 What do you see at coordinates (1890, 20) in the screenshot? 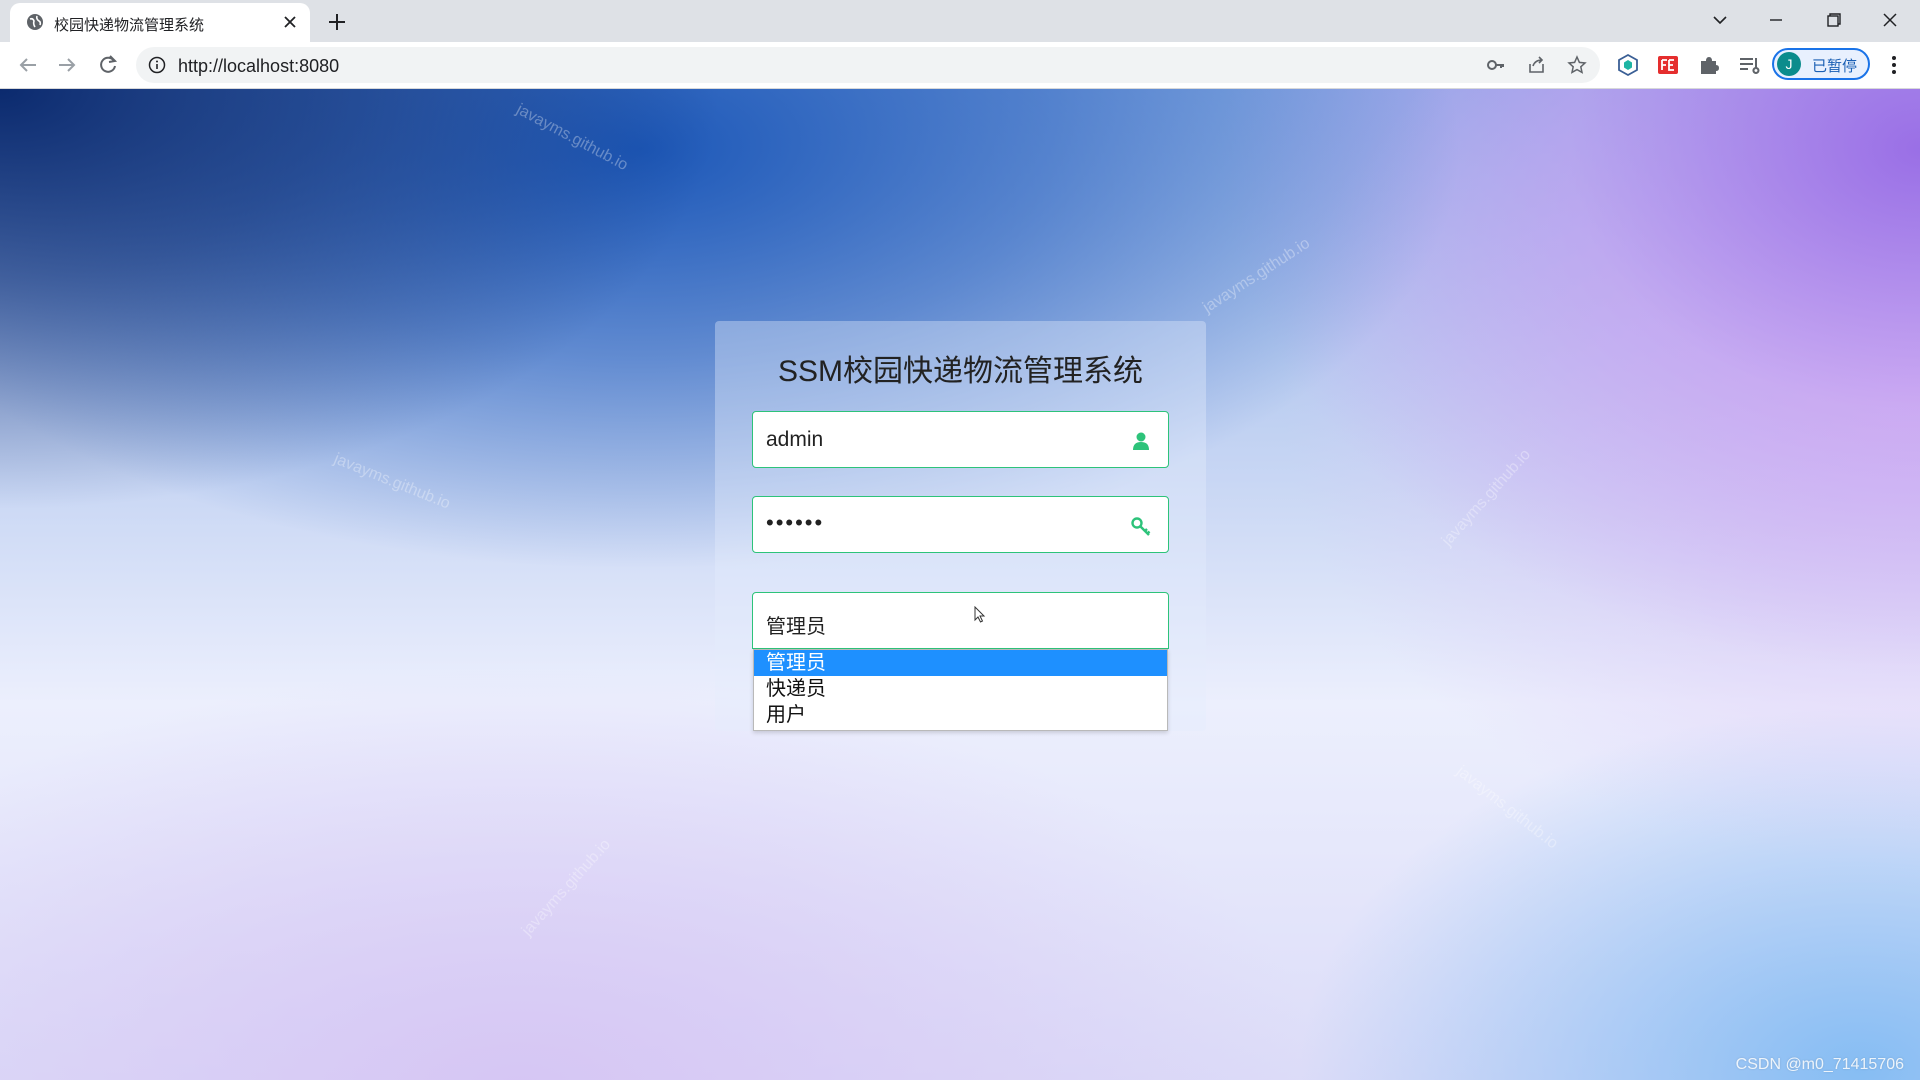
I see `window-close-icon` at bounding box center [1890, 20].